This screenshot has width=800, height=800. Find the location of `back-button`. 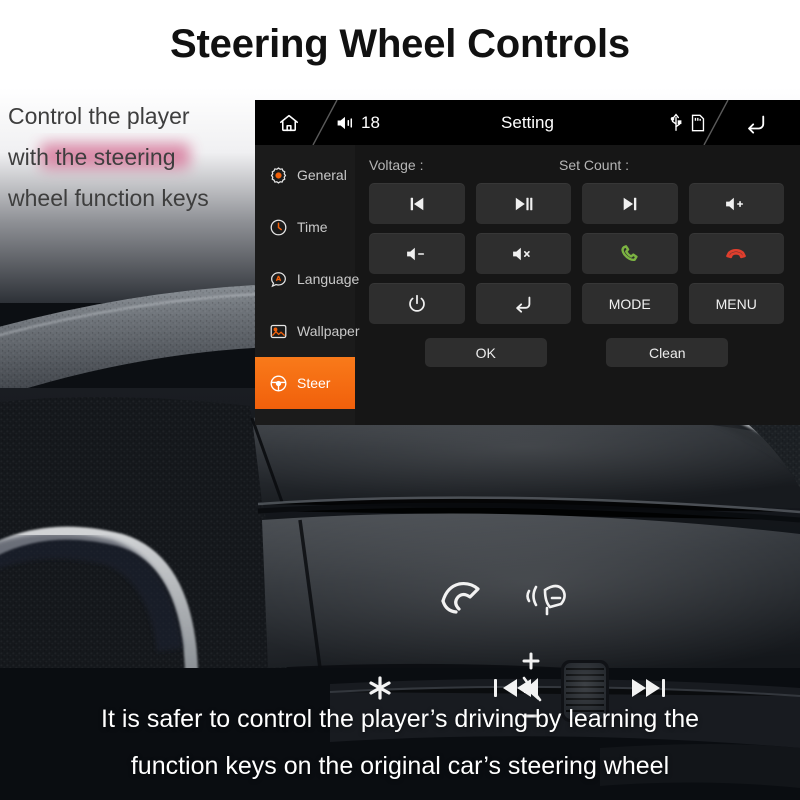

back-button is located at coordinates (762, 123).